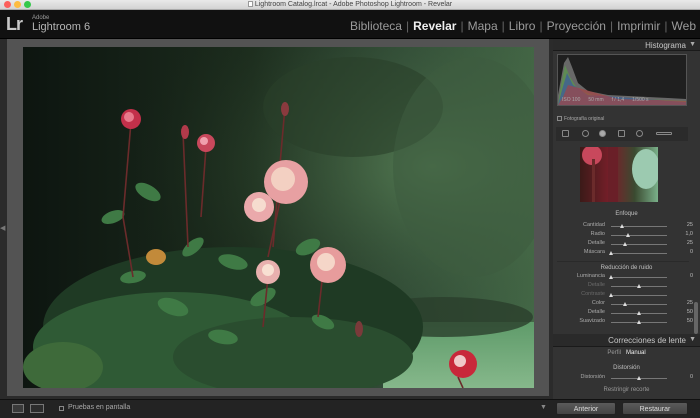 The width and height of the screenshot is (700, 418). I want to click on red-eye-icon, so click(602, 133).